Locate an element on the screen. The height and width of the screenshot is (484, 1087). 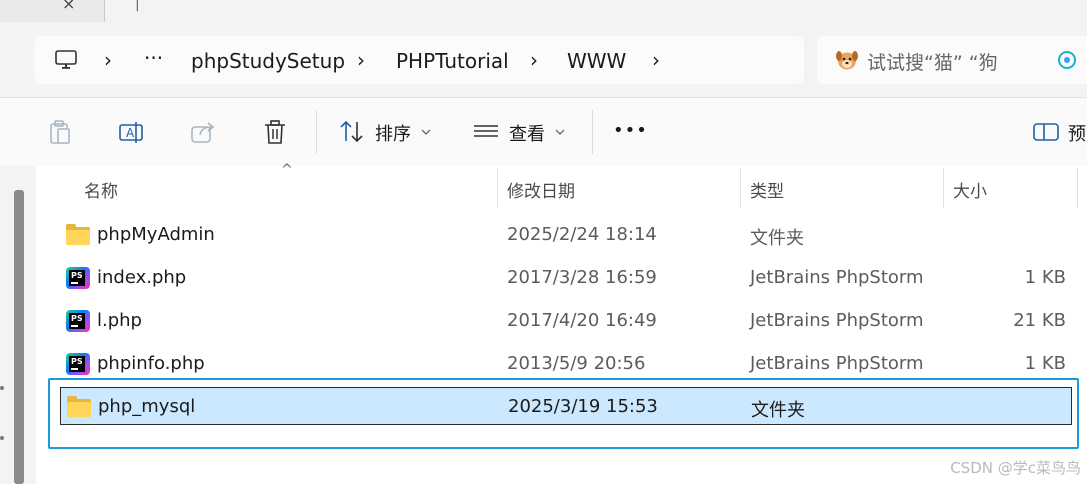
delete-icon is located at coordinates (275, 132).